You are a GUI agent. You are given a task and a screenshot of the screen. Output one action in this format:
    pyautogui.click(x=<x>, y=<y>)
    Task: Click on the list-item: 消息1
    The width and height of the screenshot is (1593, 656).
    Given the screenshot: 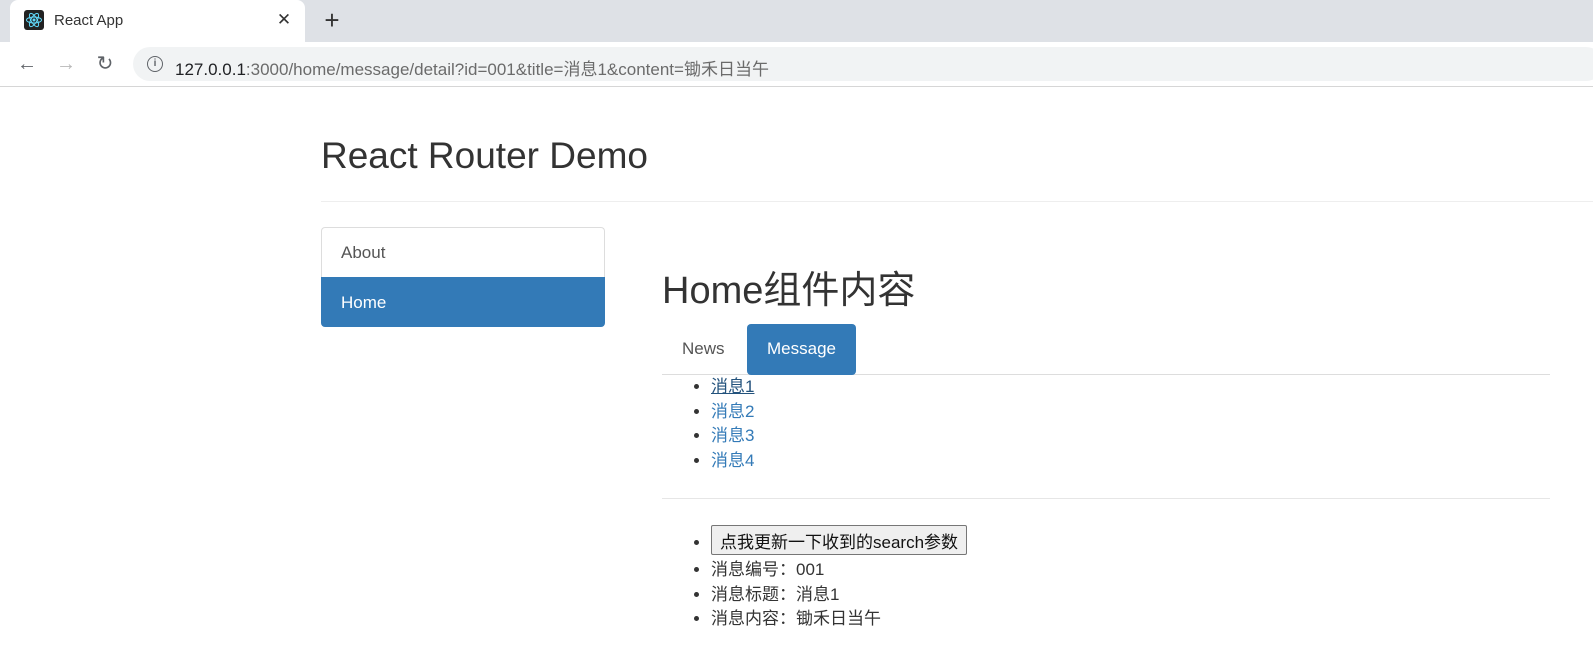 What is the action you would take?
    pyautogui.click(x=1130, y=387)
    